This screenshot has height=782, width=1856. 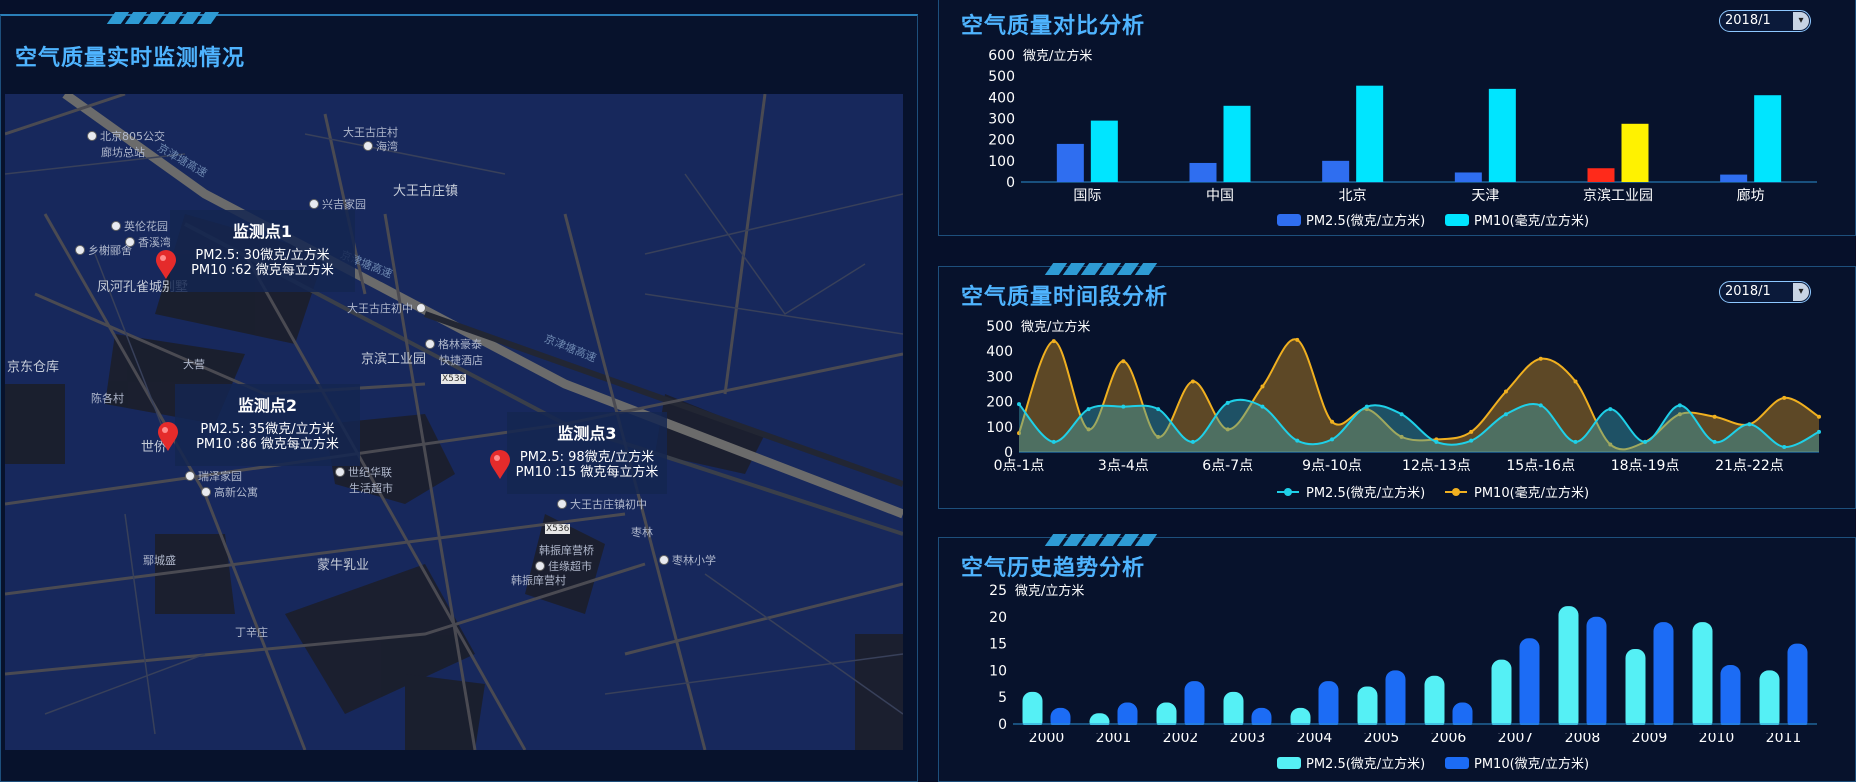 I want to click on map-place-label: 鄢城盛, so click(x=159, y=560).